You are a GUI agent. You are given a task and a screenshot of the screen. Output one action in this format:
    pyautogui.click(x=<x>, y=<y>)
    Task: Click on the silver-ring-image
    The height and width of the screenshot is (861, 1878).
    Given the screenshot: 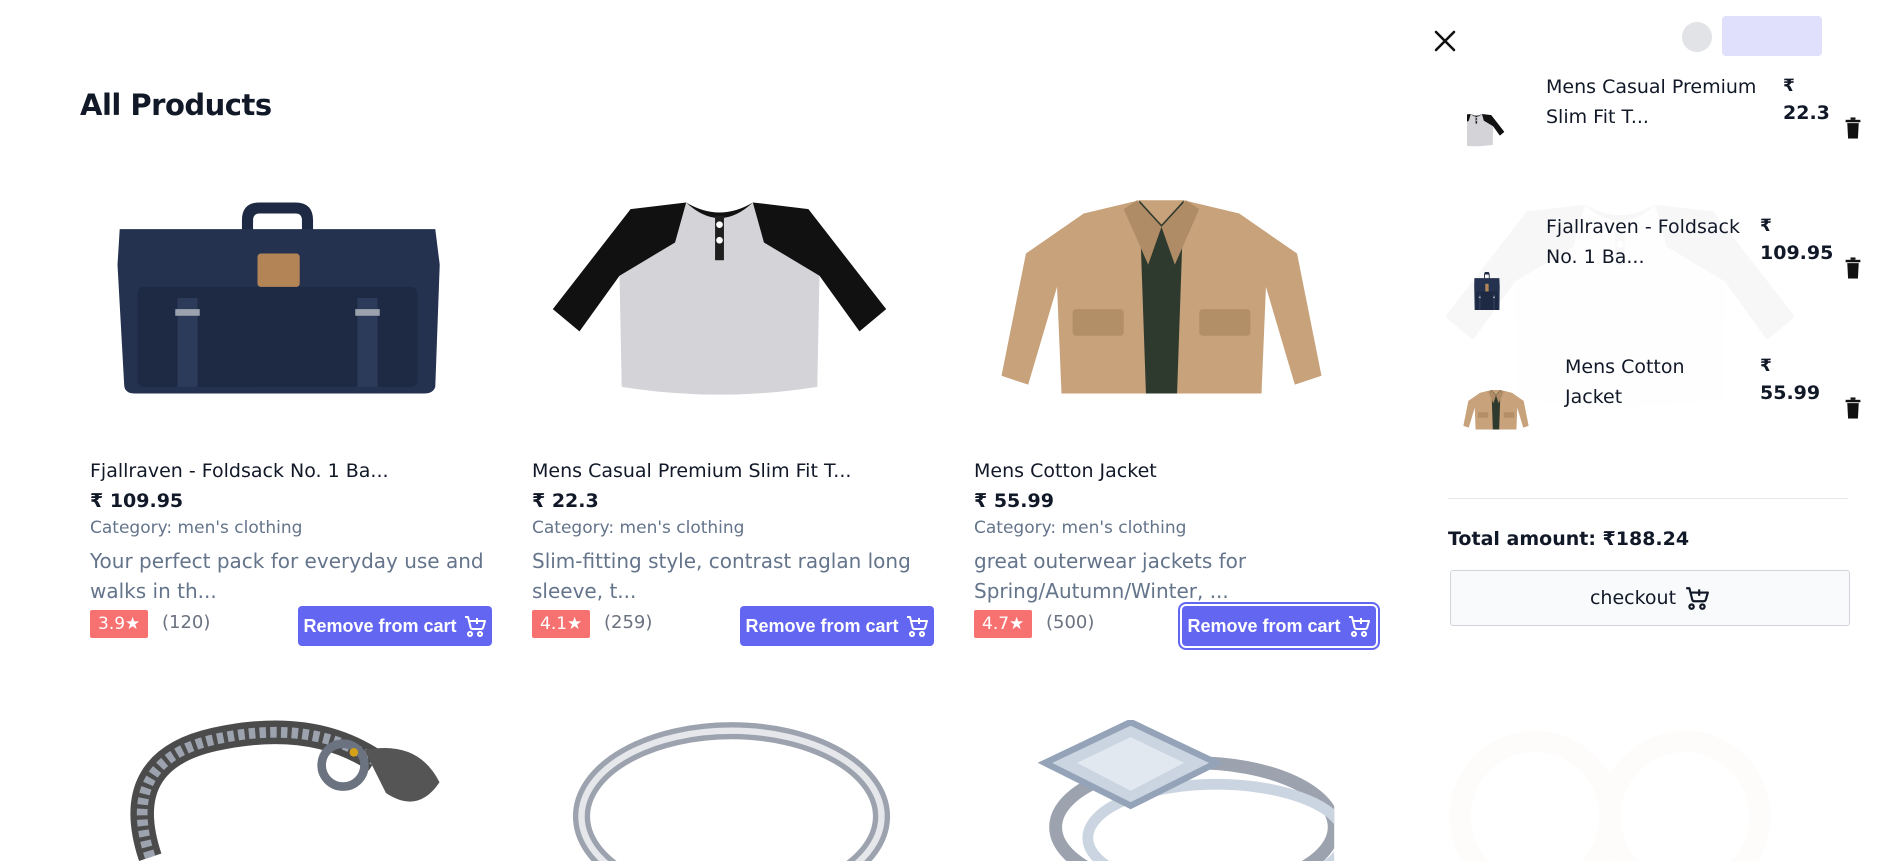 What is the action you would take?
    pyautogui.click(x=731, y=790)
    